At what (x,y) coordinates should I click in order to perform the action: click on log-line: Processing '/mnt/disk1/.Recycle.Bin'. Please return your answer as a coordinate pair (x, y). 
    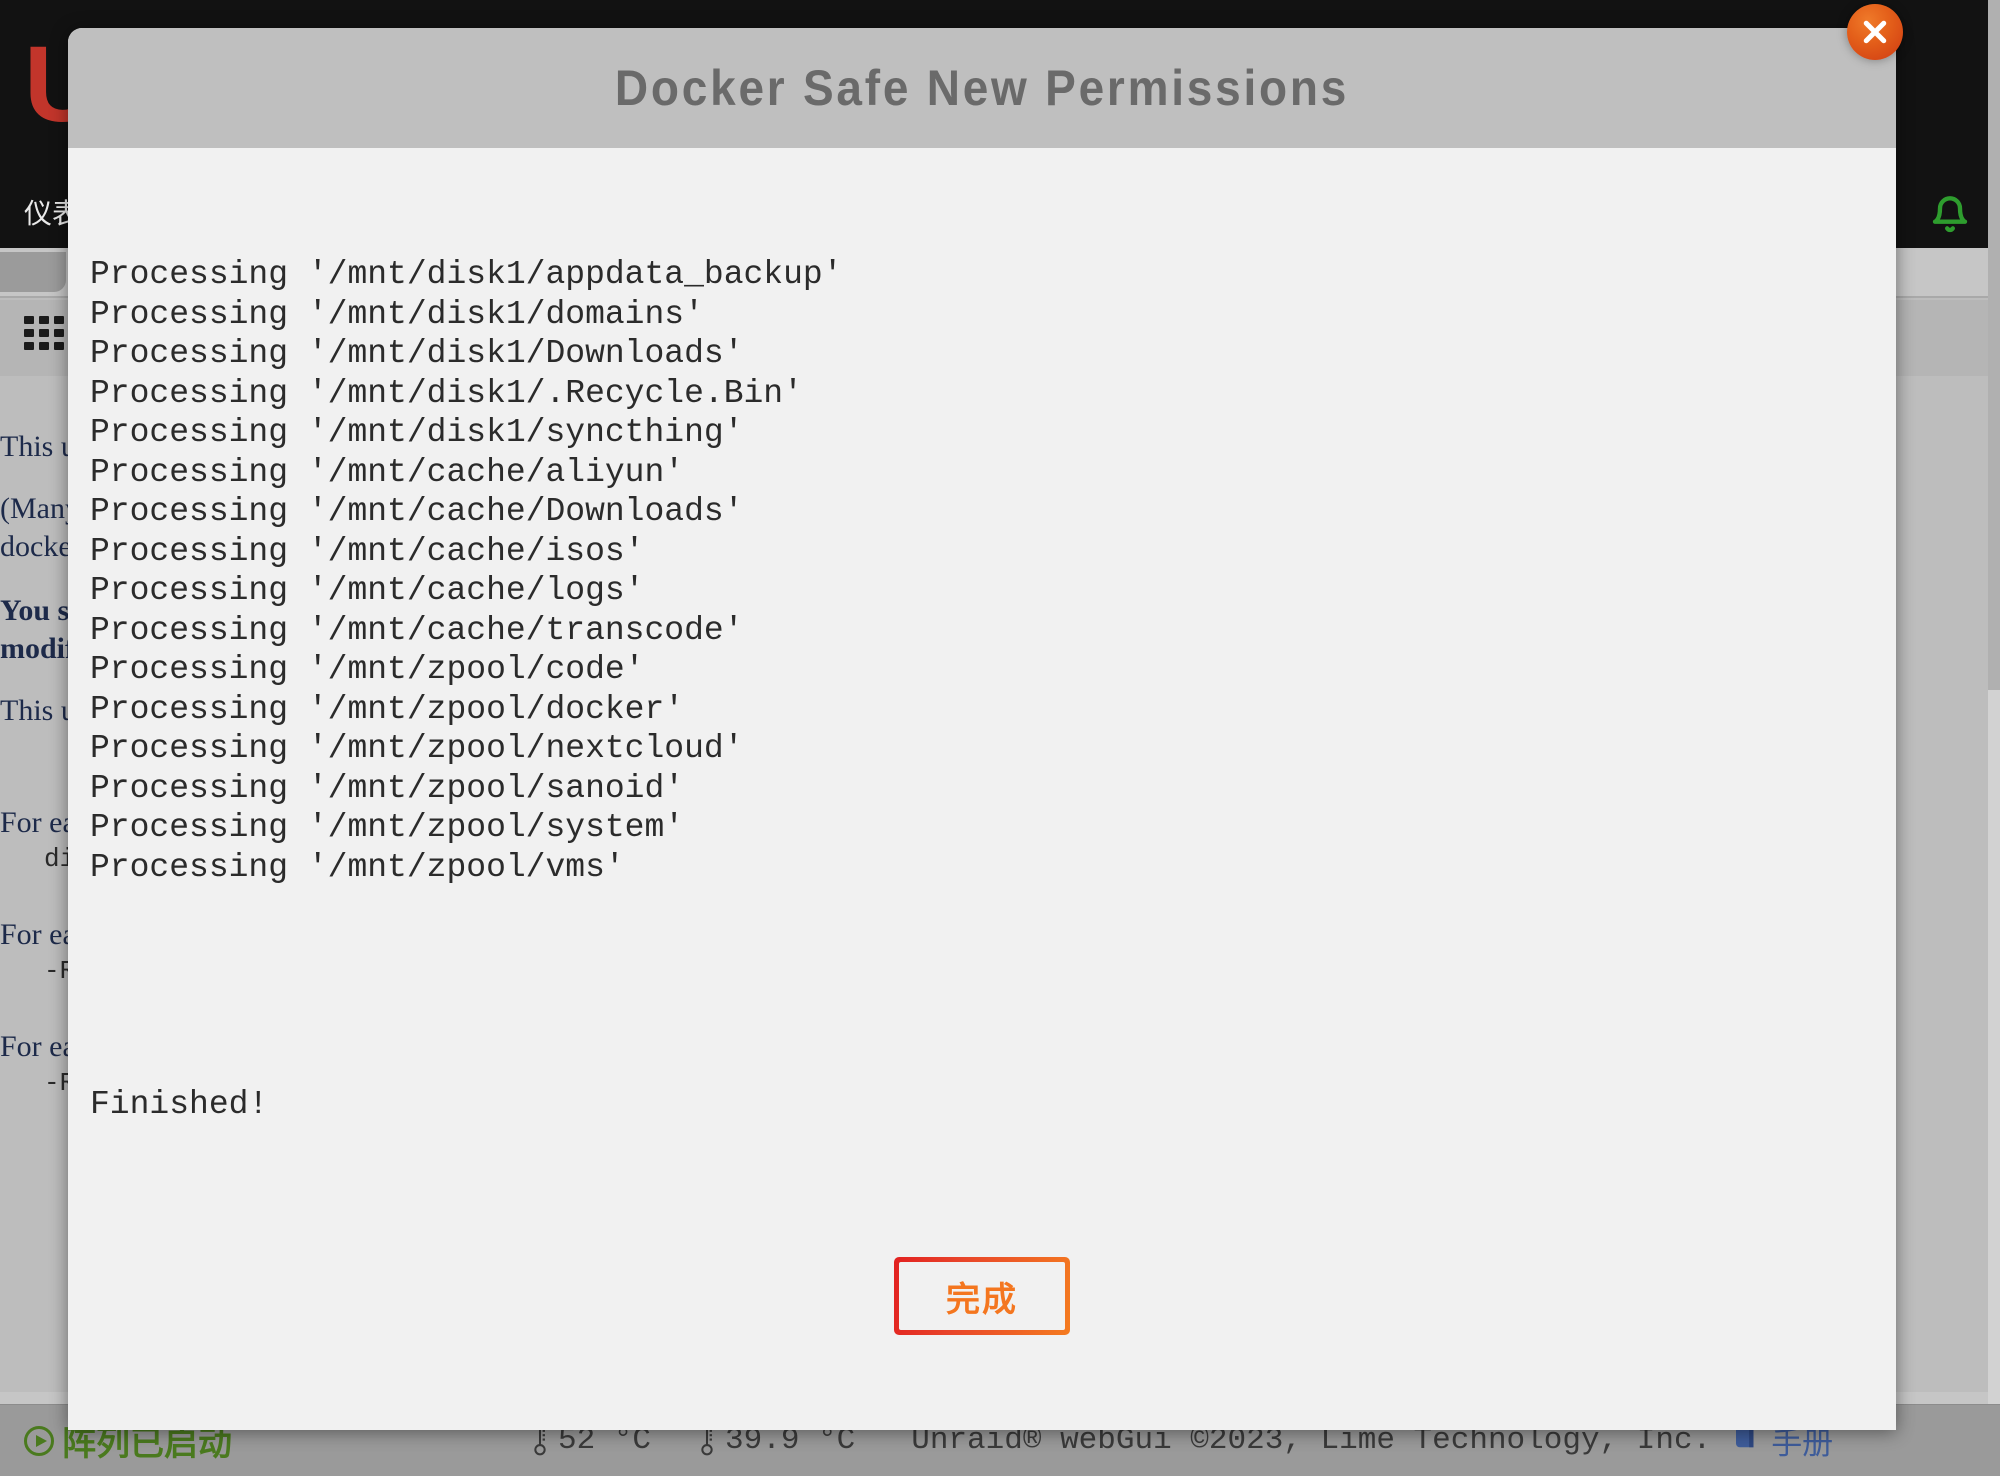
    Looking at the image, I should click on (446, 393).